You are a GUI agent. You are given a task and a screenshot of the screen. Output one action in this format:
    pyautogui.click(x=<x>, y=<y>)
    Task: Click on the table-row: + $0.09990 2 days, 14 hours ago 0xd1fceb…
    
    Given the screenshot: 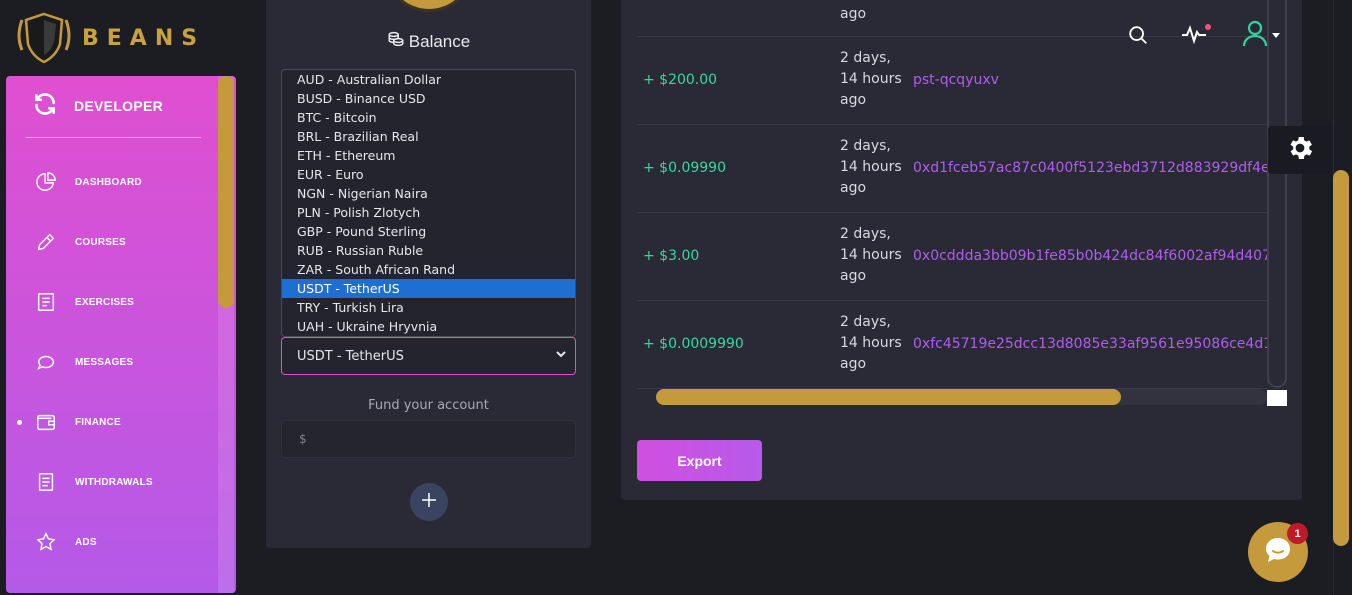 What is the action you would take?
    pyautogui.click(x=952, y=169)
    